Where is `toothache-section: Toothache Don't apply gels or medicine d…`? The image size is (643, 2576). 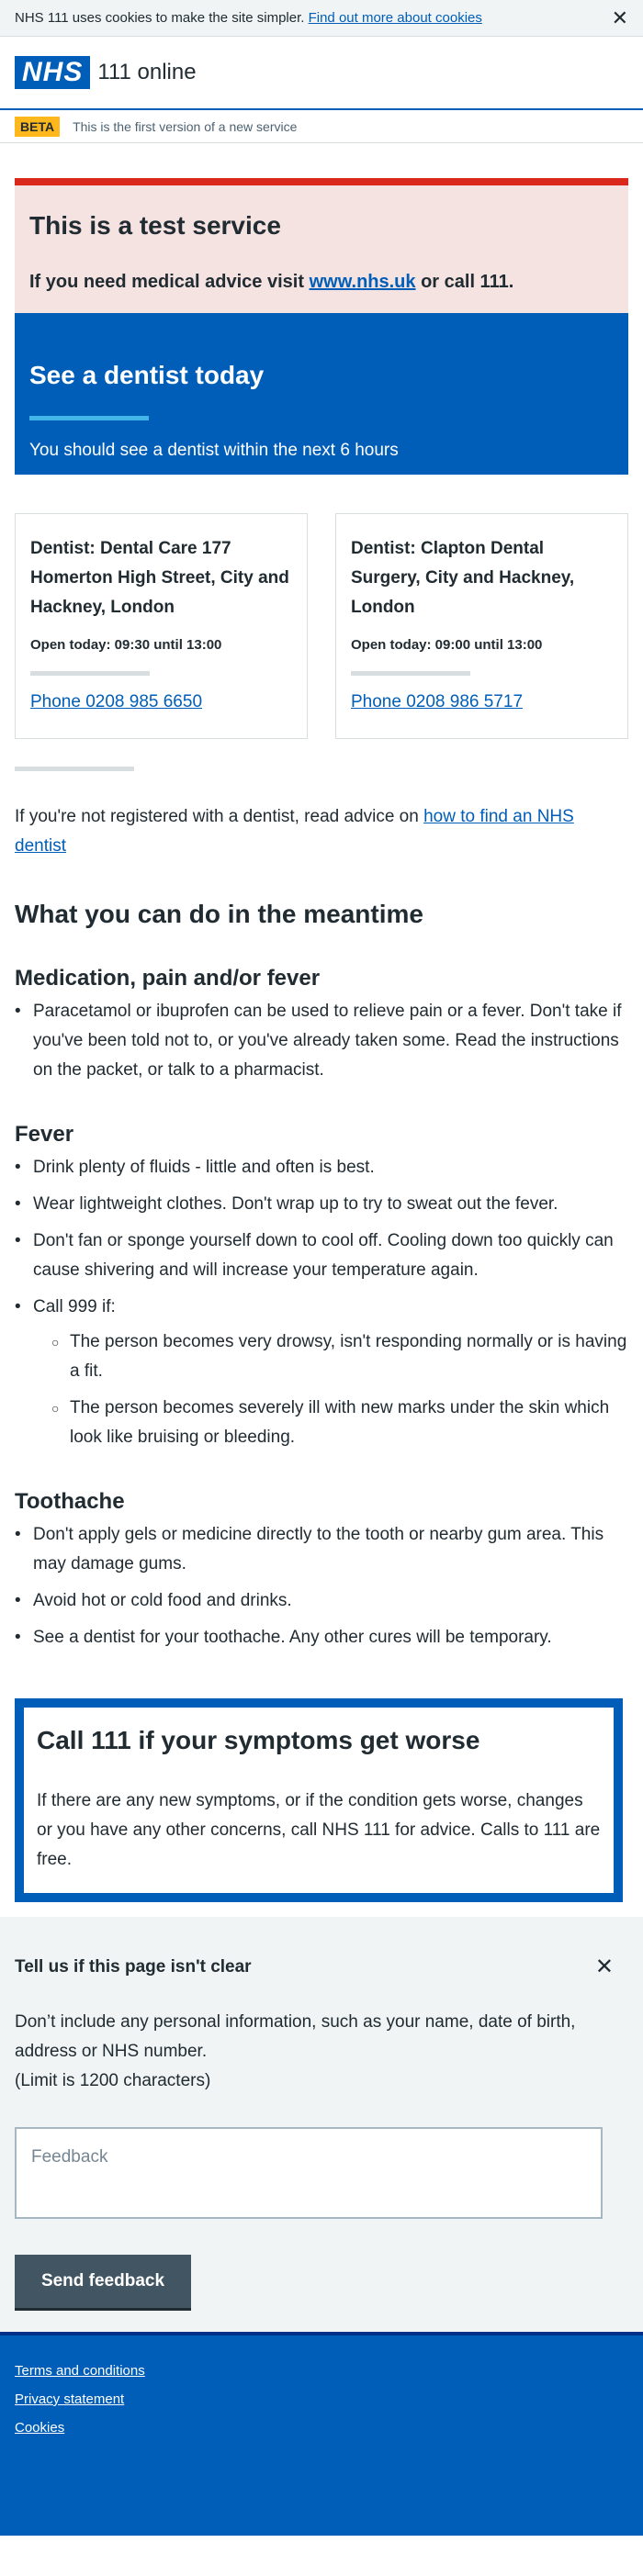 toothache-section: Toothache Don't apply gels or medicine d… is located at coordinates (321, 1570).